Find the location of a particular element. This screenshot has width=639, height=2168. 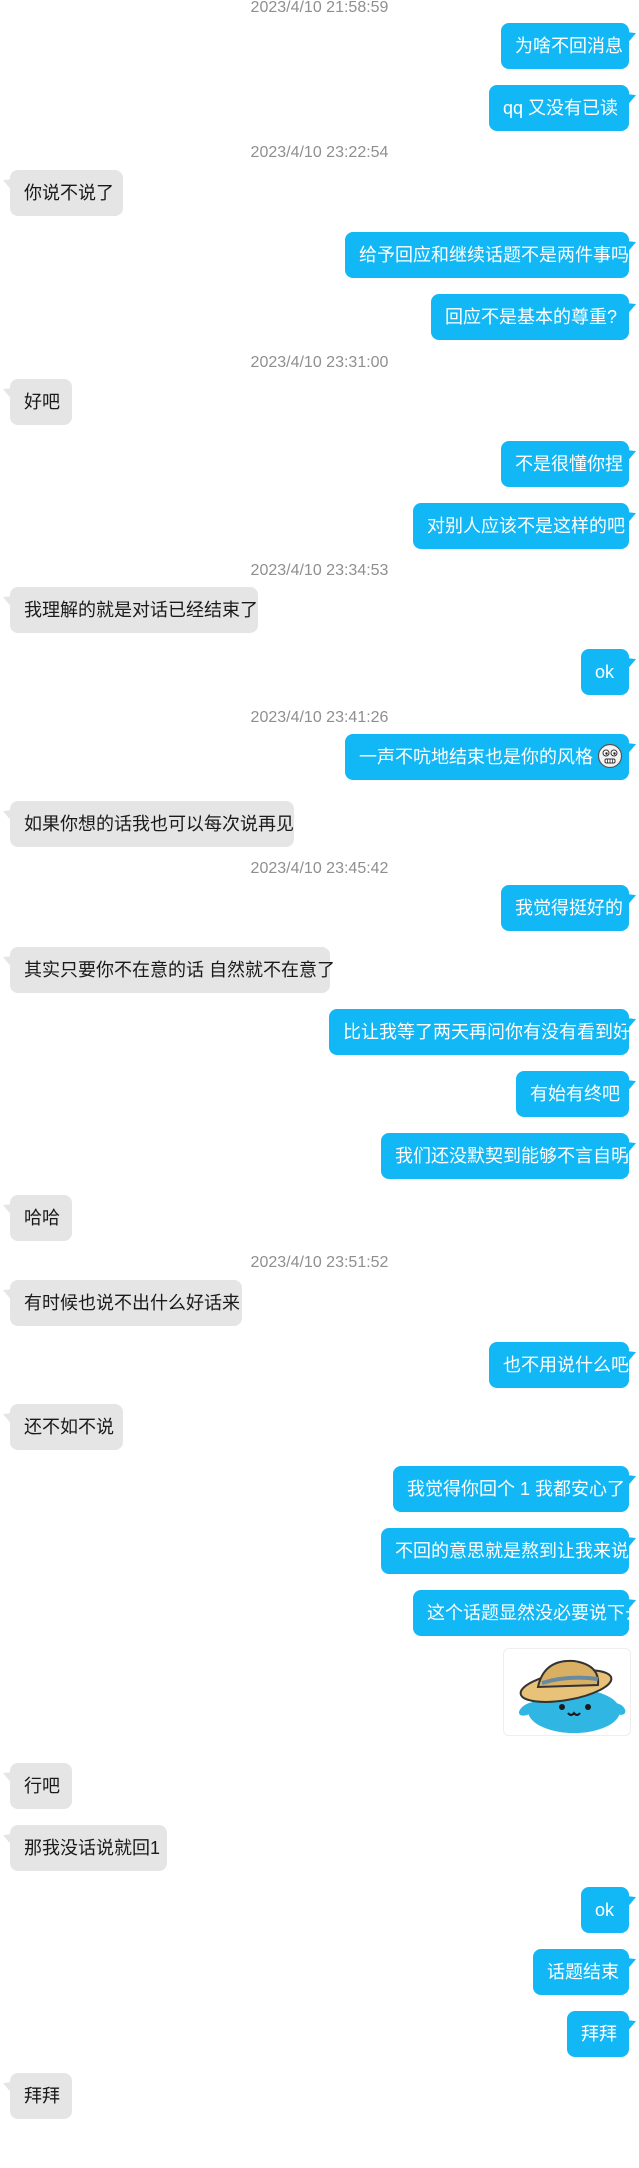

outgoing-message-bubble: 有始有终吧 is located at coordinates (572, 1094).